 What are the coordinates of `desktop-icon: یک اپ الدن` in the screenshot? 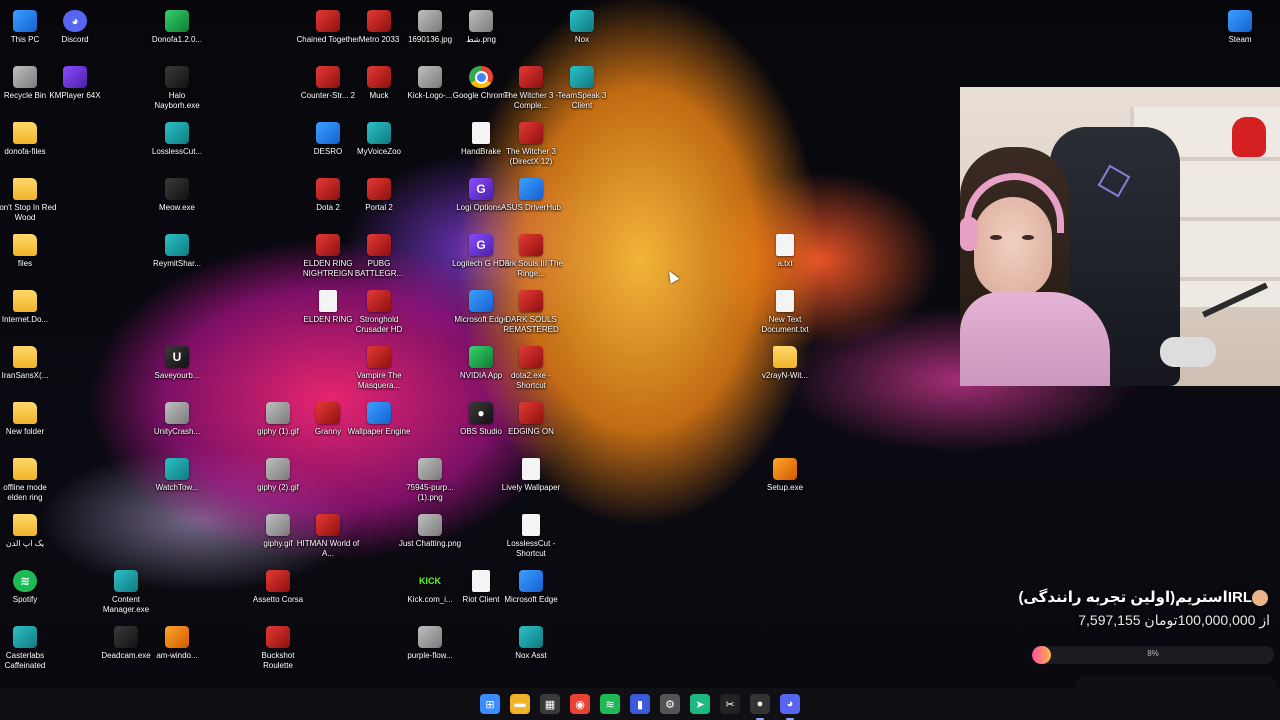 It's located at (27, 537).